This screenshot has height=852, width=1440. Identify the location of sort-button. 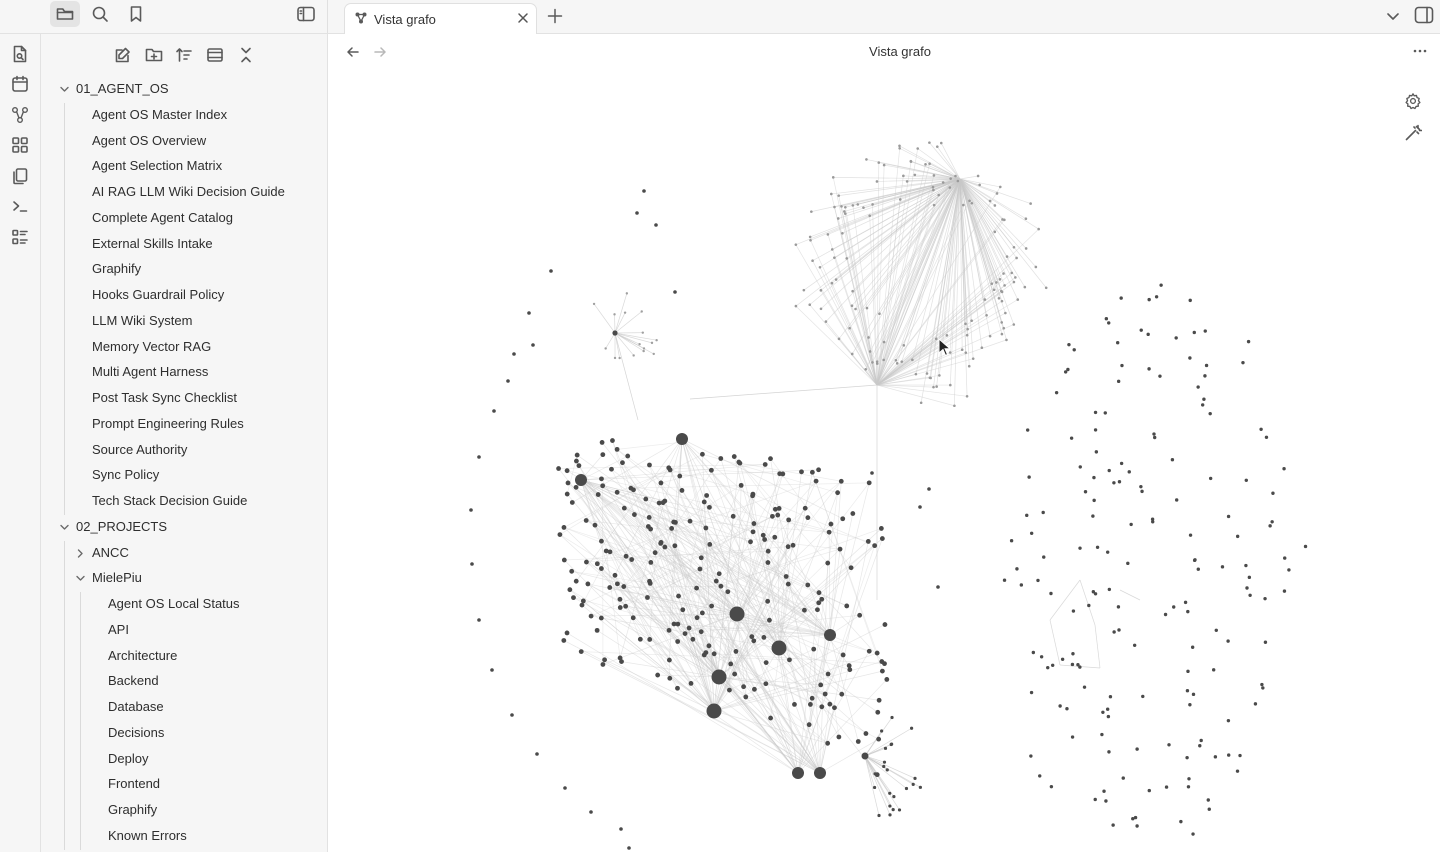
(184, 55).